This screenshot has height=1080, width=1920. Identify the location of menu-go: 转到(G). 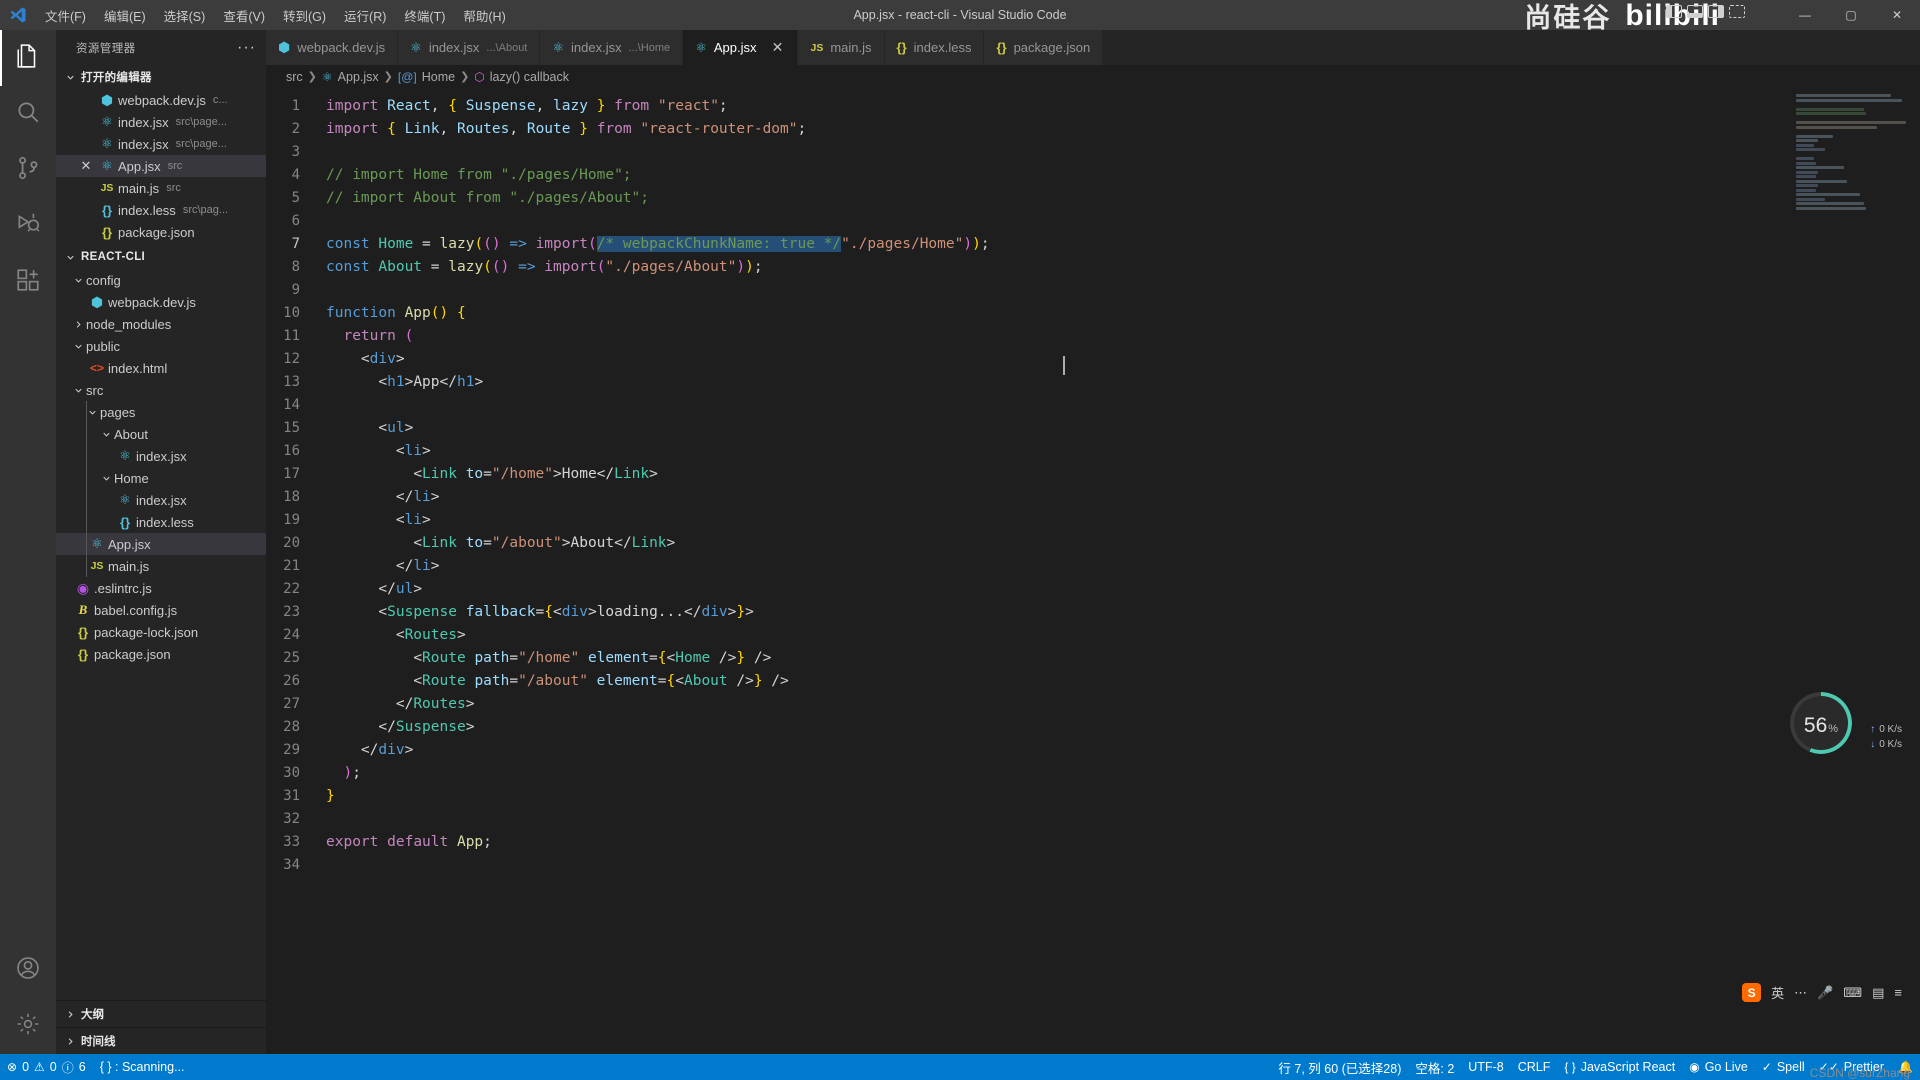
(304, 15).